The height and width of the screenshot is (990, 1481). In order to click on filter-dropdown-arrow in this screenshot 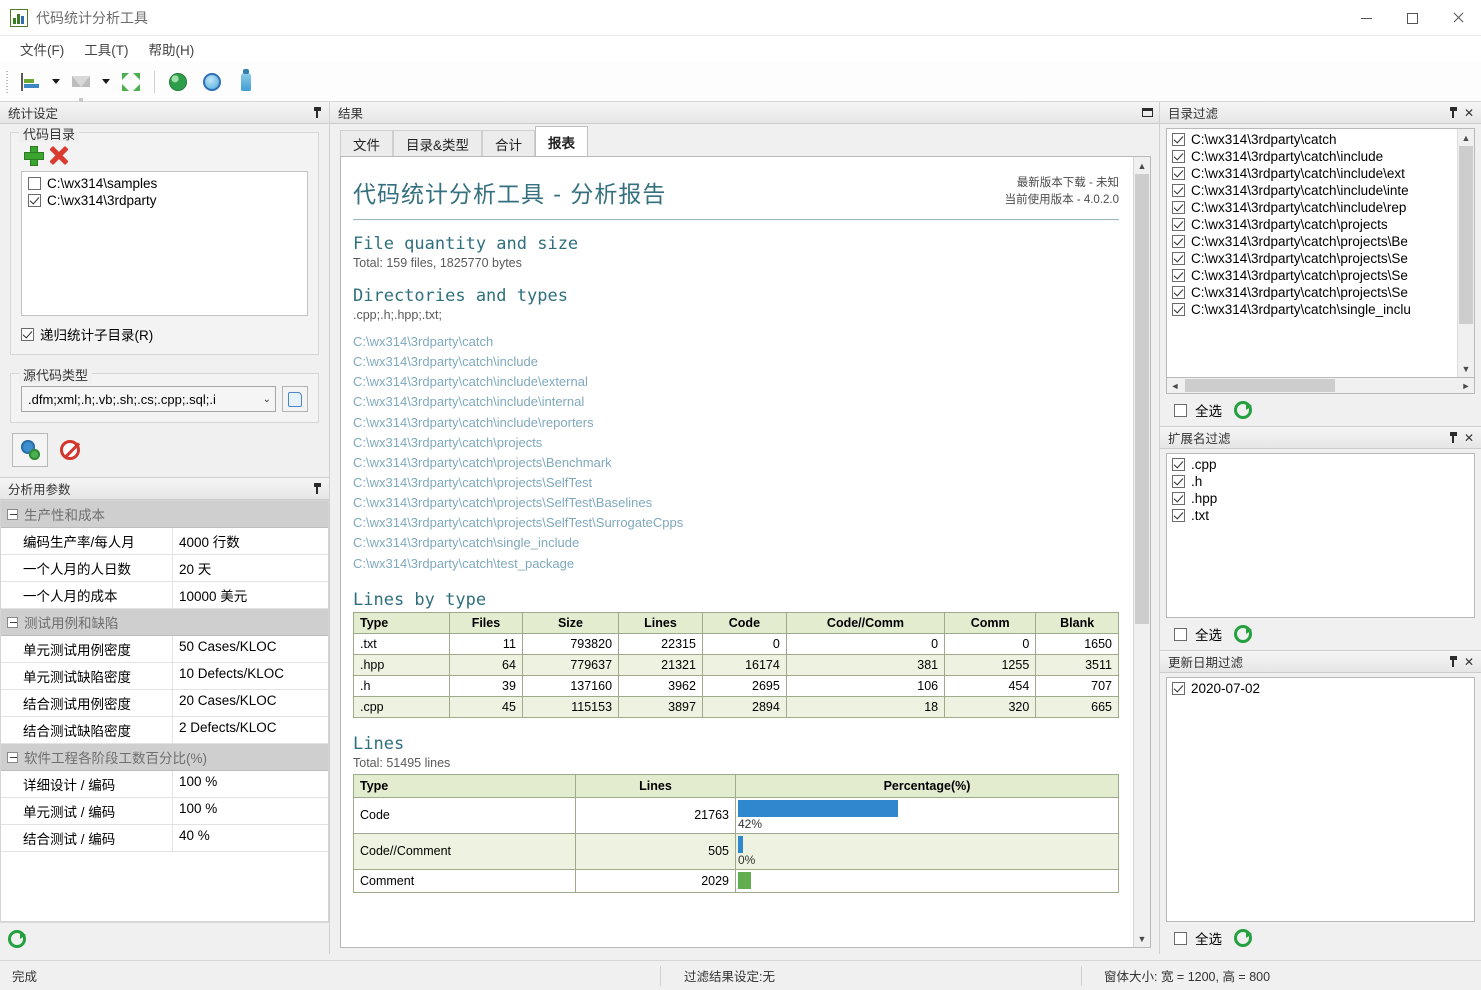, I will do `click(106, 82)`.